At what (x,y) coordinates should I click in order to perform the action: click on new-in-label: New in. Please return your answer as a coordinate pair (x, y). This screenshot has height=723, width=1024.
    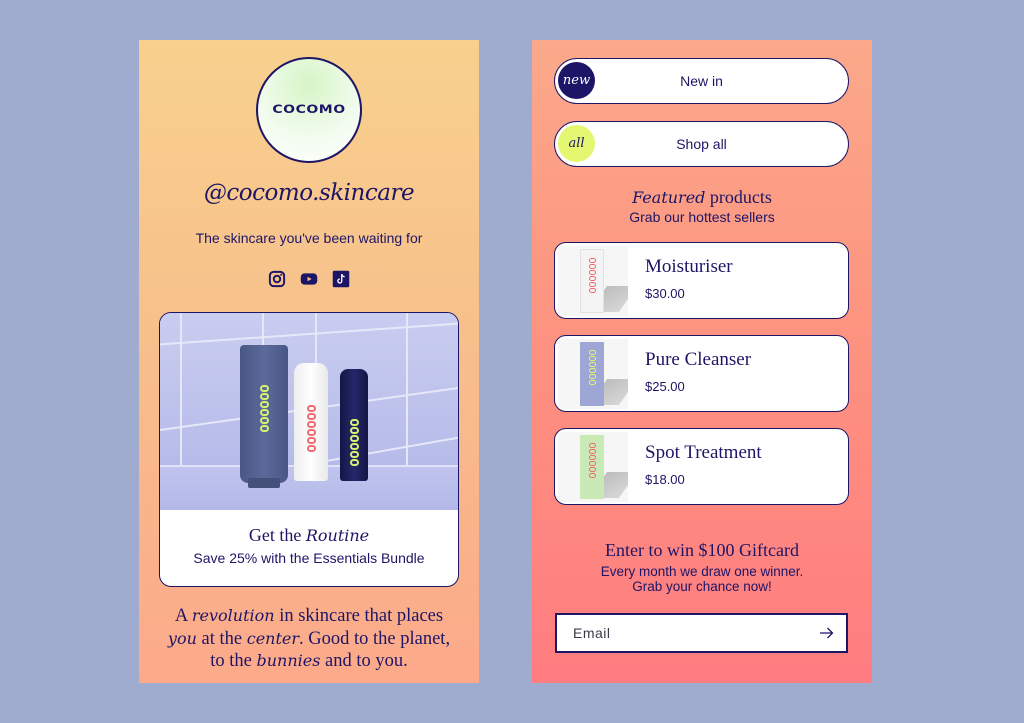
    Looking at the image, I should click on (701, 81).